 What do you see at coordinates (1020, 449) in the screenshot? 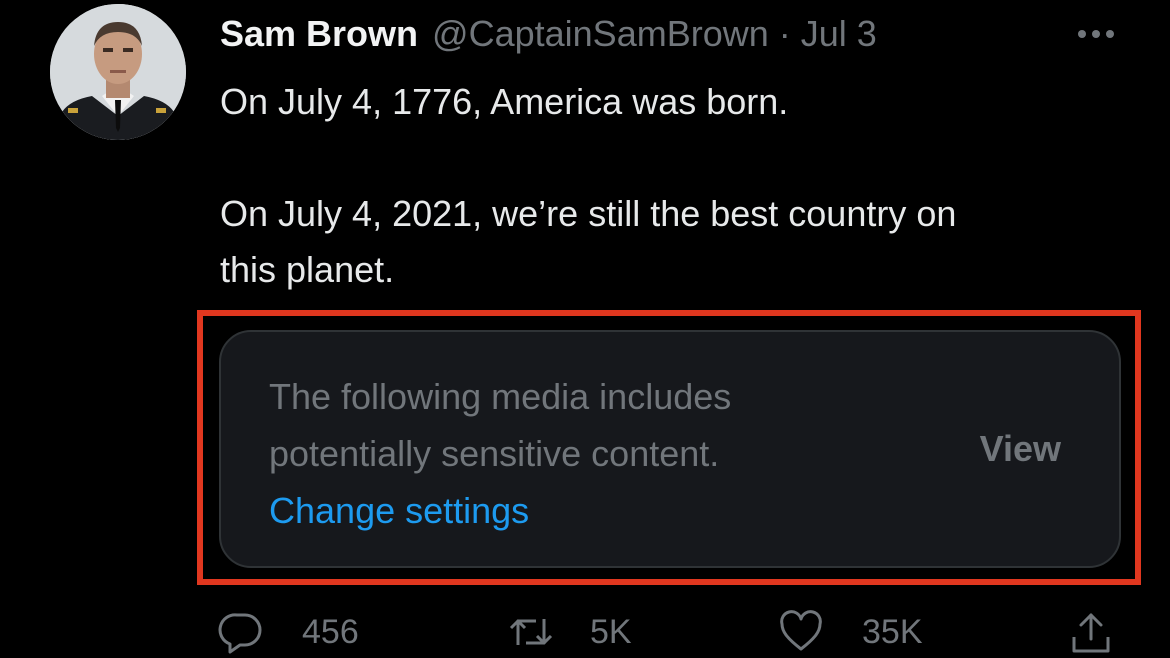
I see `view-button: View` at bounding box center [1020, 449].